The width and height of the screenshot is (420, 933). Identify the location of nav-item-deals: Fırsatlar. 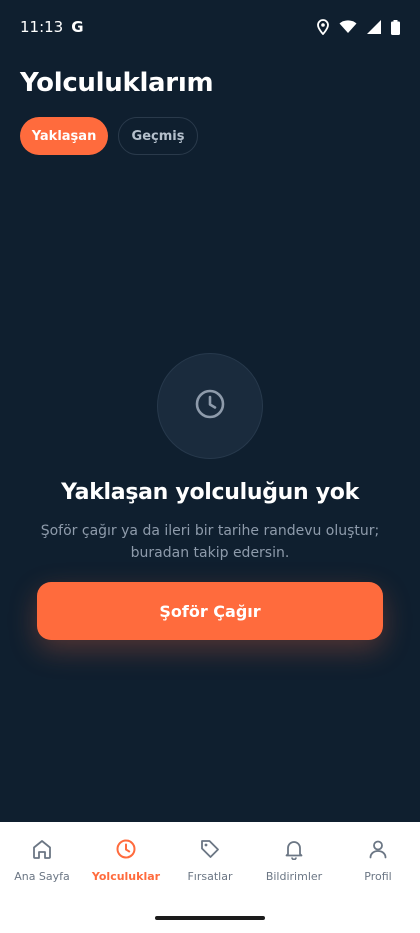
(210, 865).